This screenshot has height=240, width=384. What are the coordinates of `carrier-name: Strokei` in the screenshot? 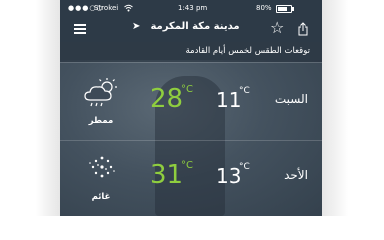 It's located at (106, 8).